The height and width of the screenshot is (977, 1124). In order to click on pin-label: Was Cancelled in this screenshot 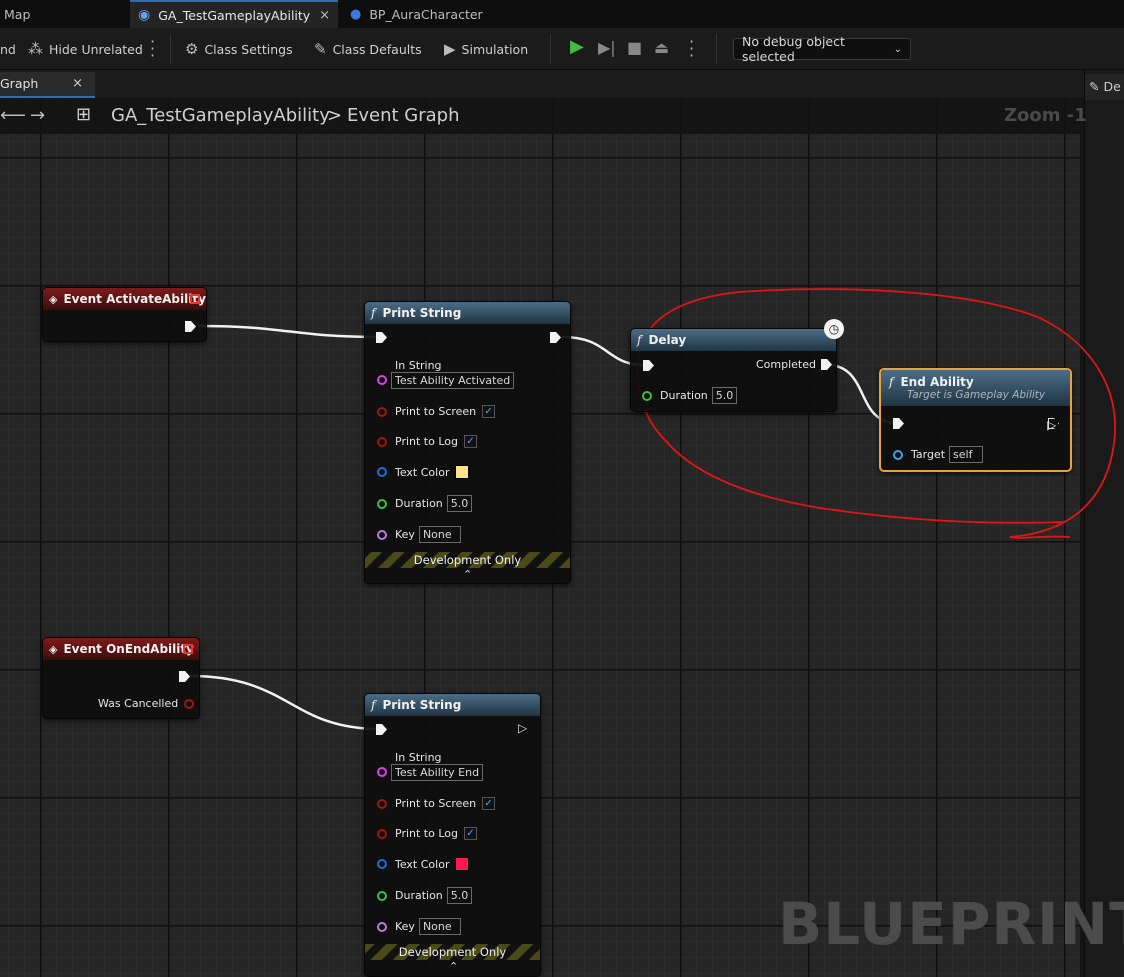, I will do `click(138, 703)`.